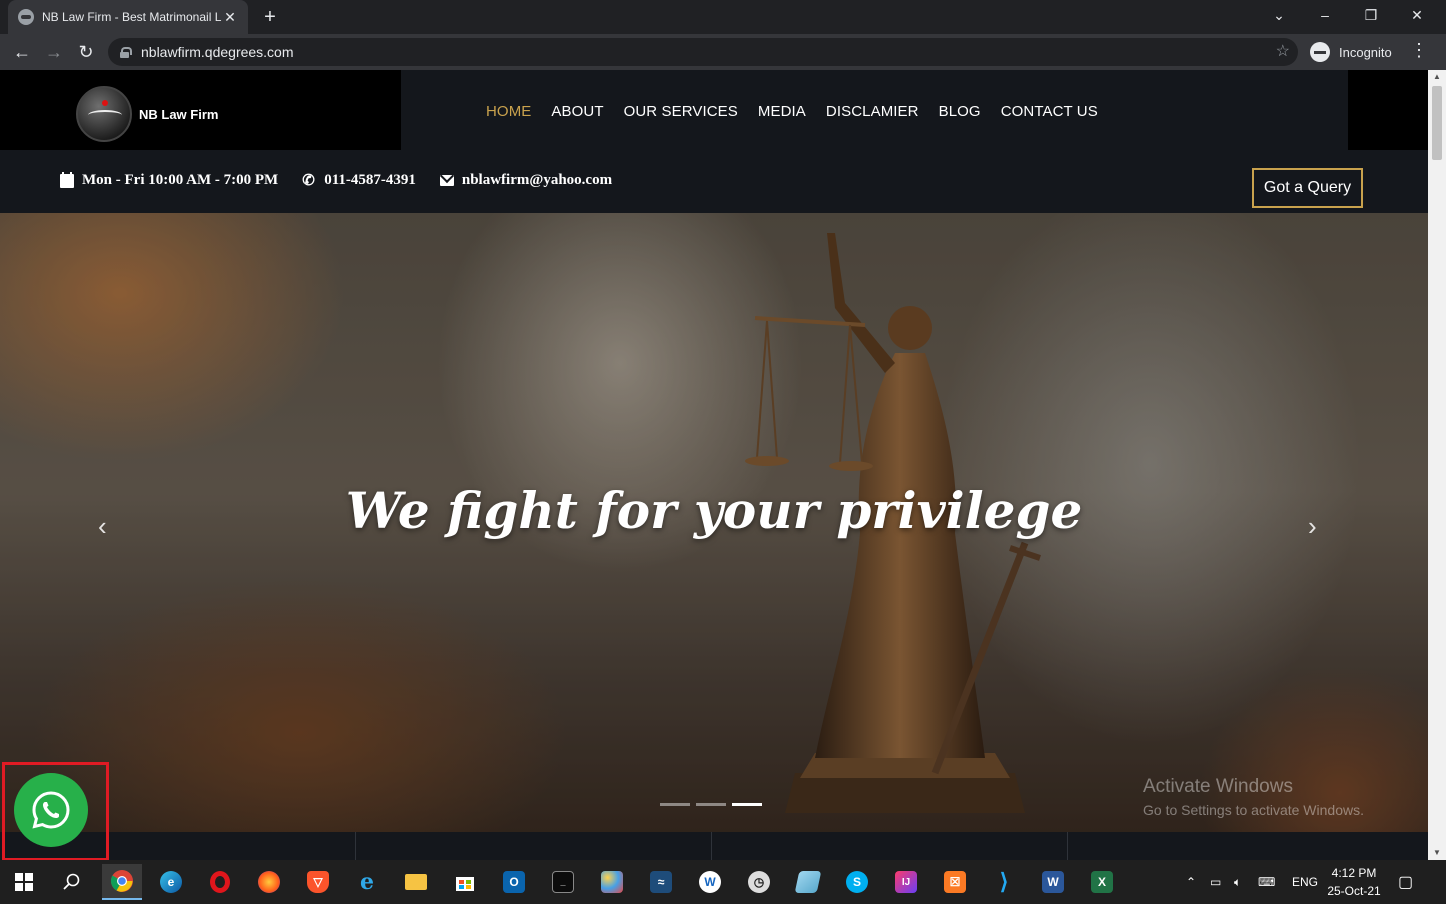 This screenshot has width=1446, height=904. I want to click on tab-close-icon: ✕, so click(230, 17).